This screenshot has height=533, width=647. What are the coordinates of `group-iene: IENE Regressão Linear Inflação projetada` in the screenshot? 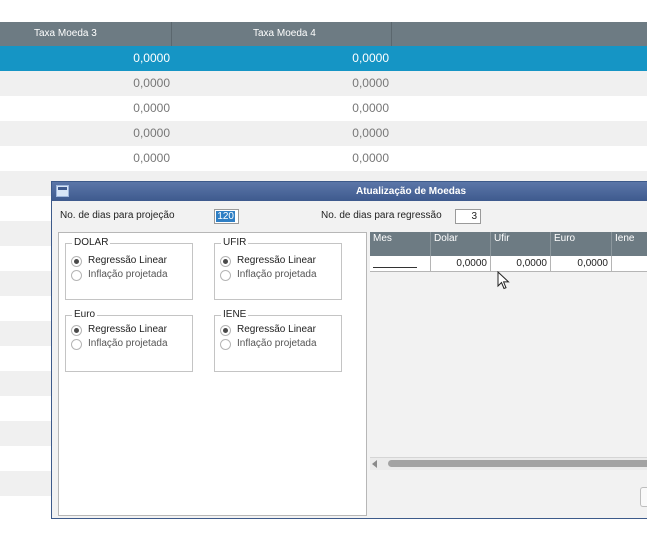 It's located at (278, 340).